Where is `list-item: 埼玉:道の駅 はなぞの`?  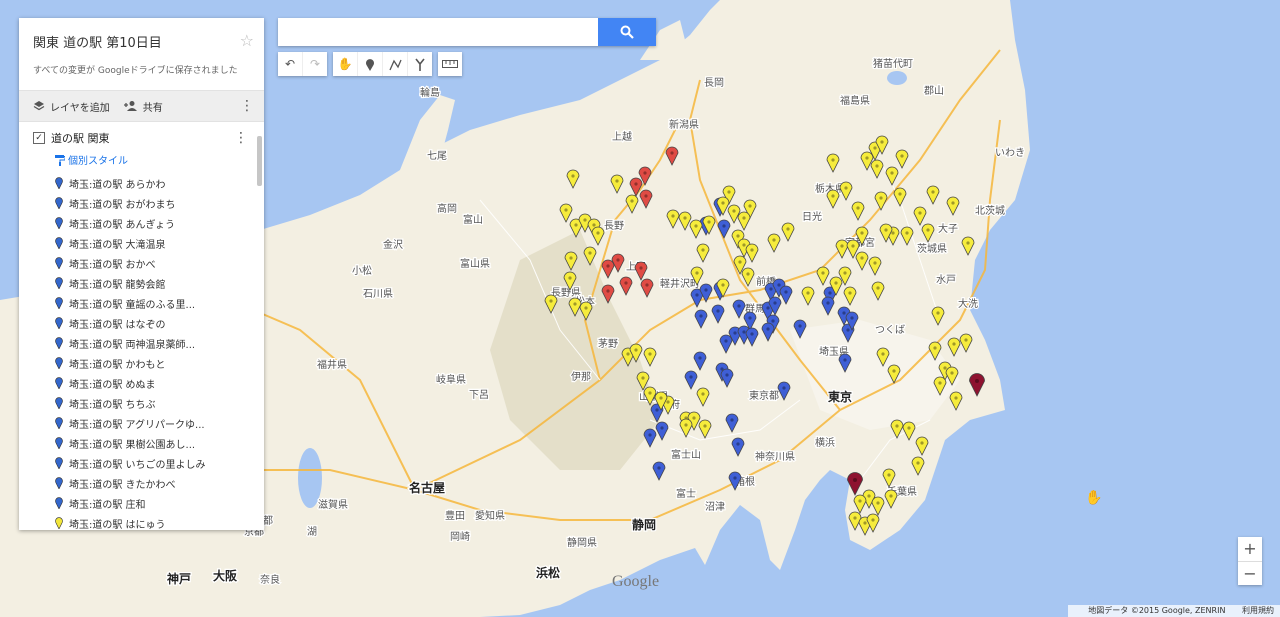 list-item: 埼玉:道の駅 はなぞの is located at coordinates (152, 323).